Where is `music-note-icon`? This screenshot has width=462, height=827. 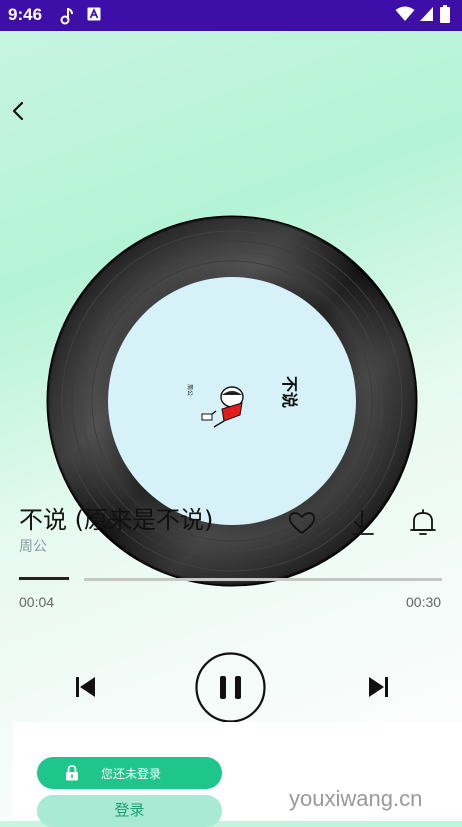 music-note-icon is located at coordinates (66, 16).